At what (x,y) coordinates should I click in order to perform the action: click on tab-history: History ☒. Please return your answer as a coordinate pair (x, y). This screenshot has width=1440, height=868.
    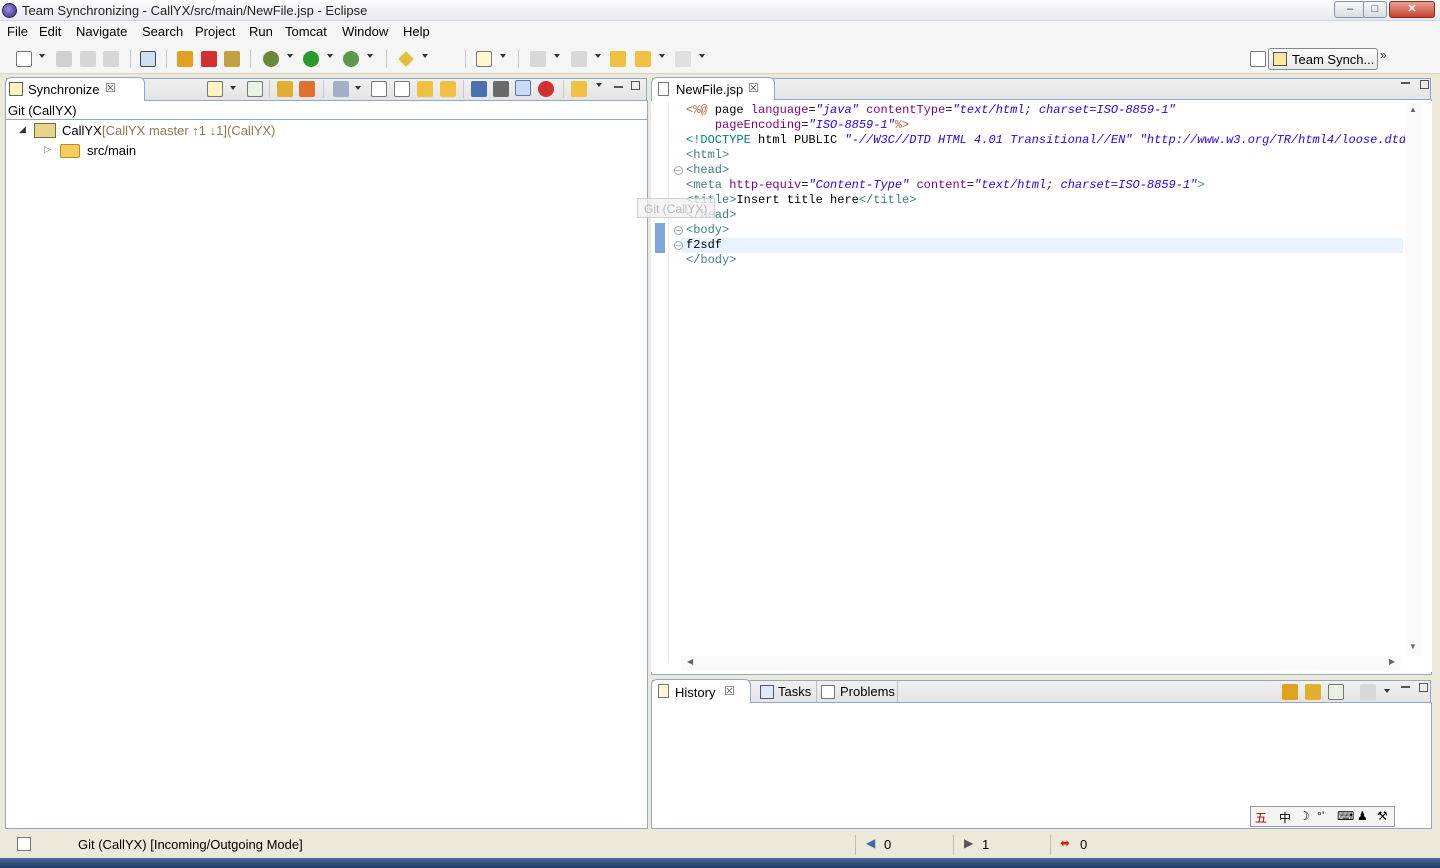
    Looking at the image, I should click on (701, 691).